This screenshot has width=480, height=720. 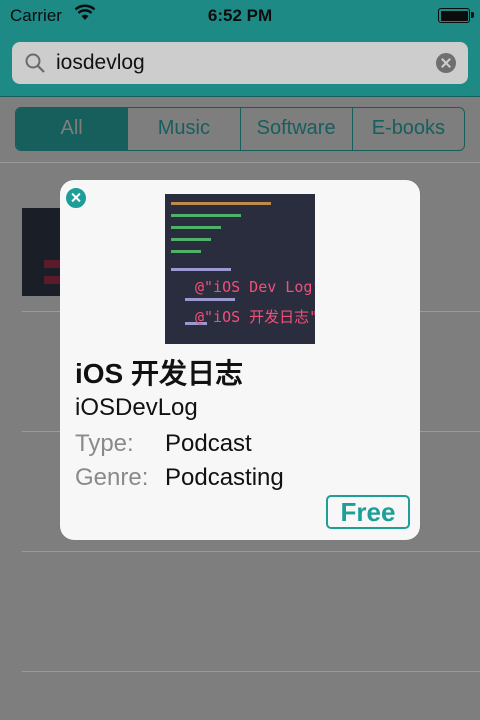 I want to click on segment-software: Software, so click(x=295, y=129).